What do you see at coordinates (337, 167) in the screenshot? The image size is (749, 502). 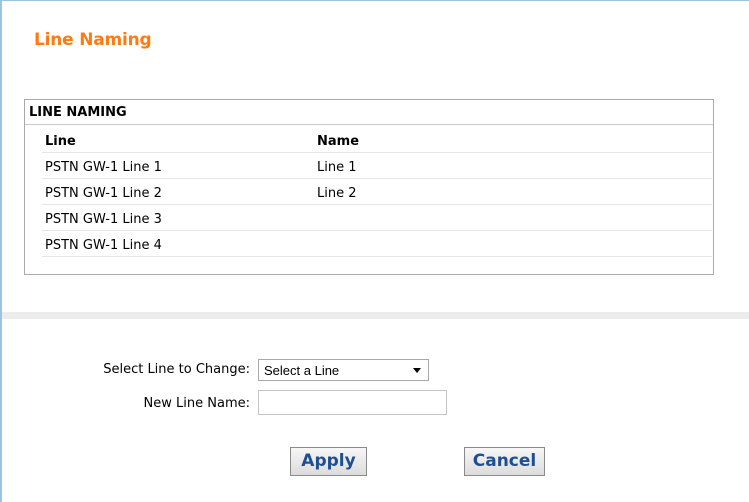 I see `name-cell: Line 1` at bounding box center [337, 167].